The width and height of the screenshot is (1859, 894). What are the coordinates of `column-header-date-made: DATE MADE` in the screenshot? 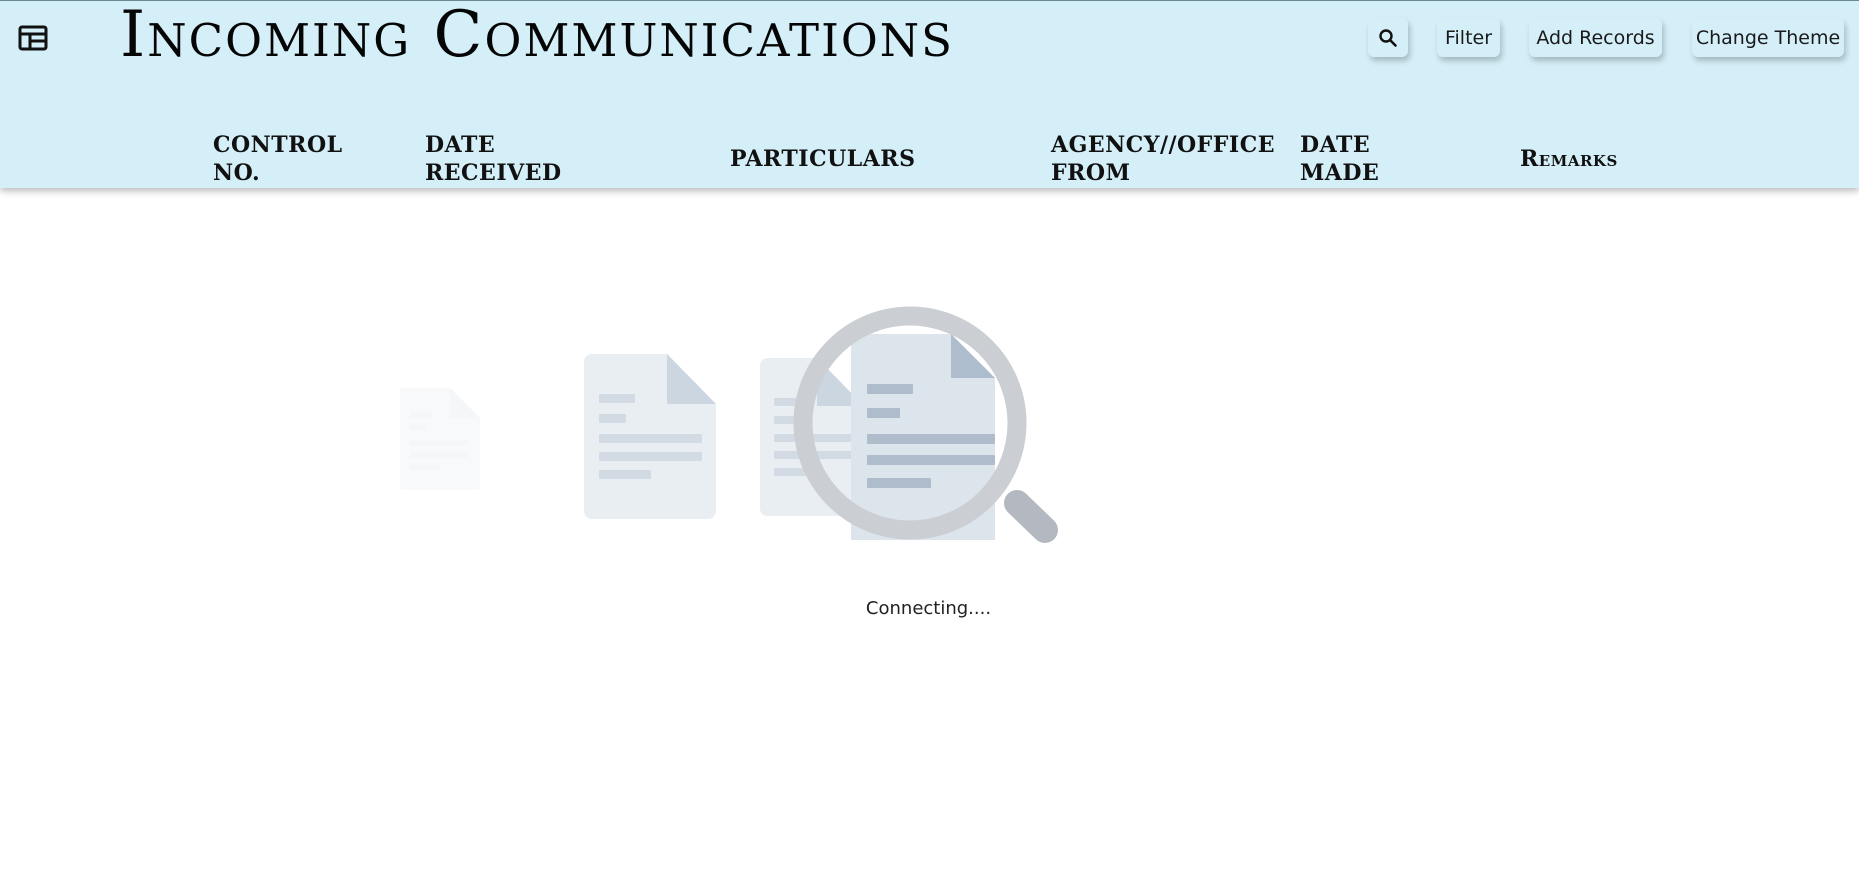 It's located at (1355, 159).